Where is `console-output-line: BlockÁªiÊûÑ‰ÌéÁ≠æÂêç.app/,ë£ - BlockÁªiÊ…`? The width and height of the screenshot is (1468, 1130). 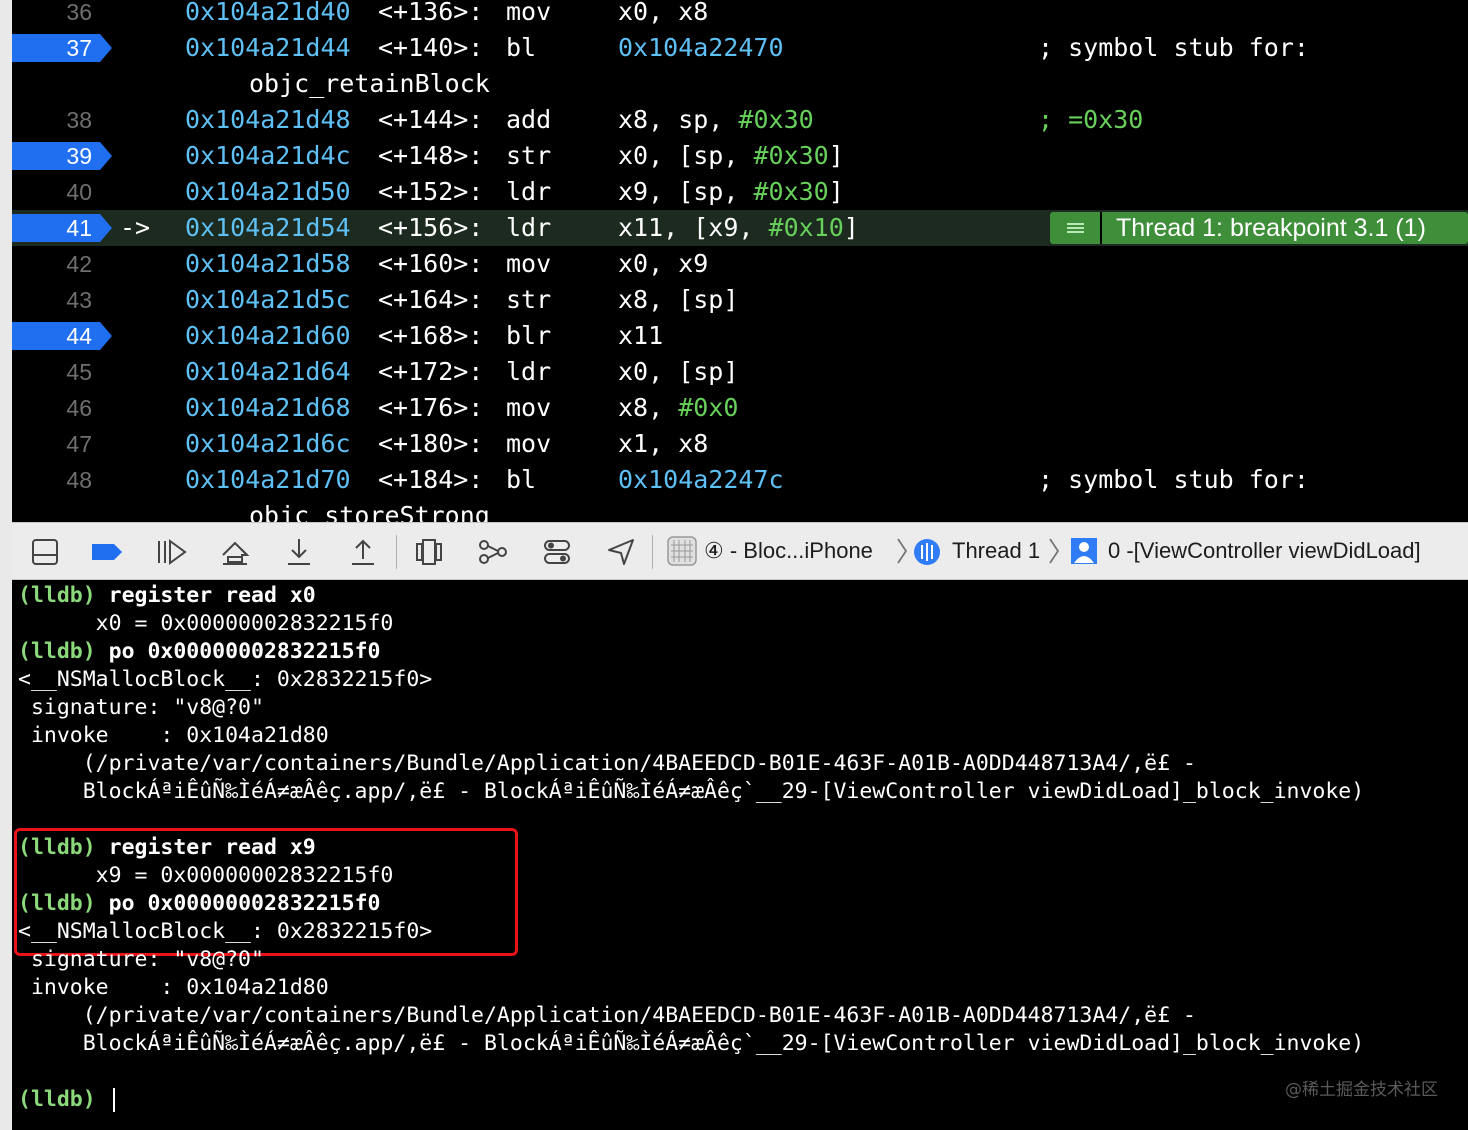 console-output-line: BlockÁªiÊûÑ‰ÌéÁ≠æÂêç.app/,ë£ - BlockÁªiÊ… is located at coordinates (691, 792).